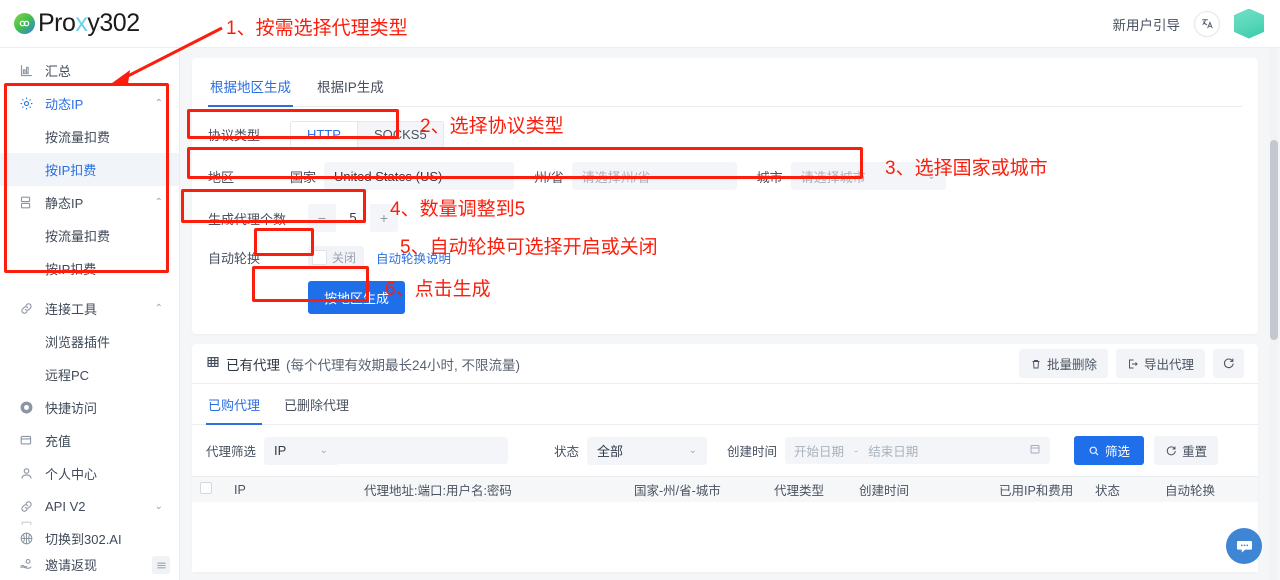 The height and width of the screenshot is (580, 1280). What do you see at coordinates (89, 538) in the screenshot?
I see `sidebar-item-switch-302ai: 切换到302.AI` at bounding box center [89, 538].